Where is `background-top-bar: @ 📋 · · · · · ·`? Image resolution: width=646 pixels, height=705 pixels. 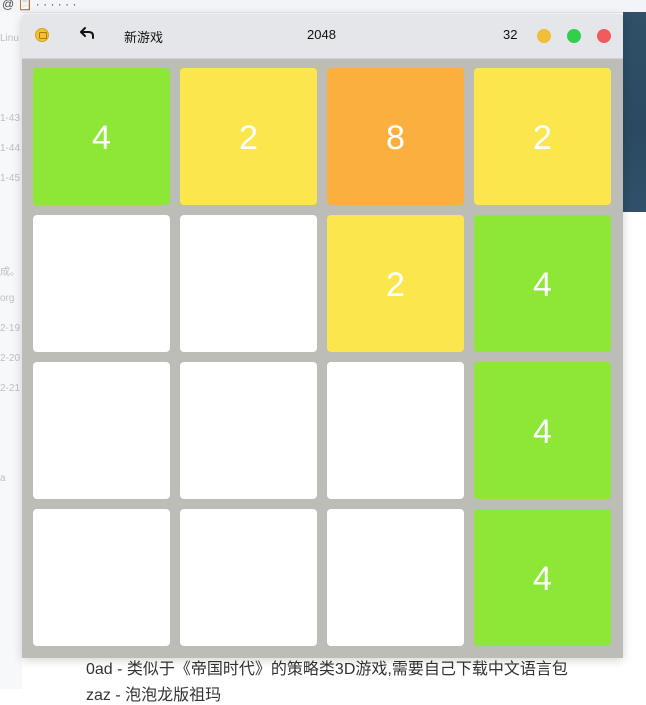
background-top-bar: @ 📋 · · · · · · is located at coordinates (323, 6).